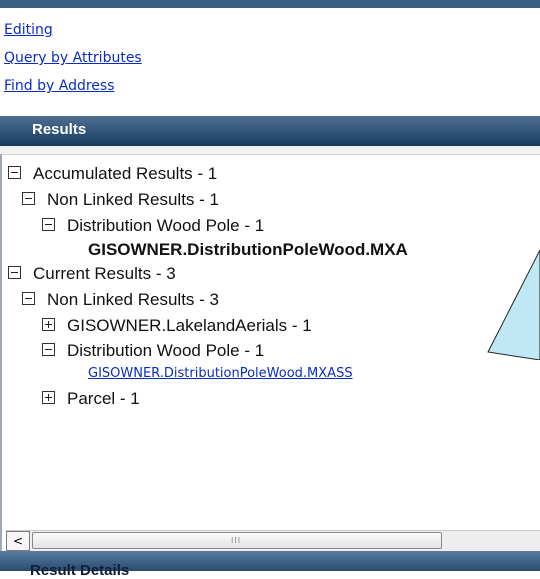  Describe the element at coordinates (91, 399) in the screenshot. I see `tree-node-parcel: Parcel - 1` at that location.